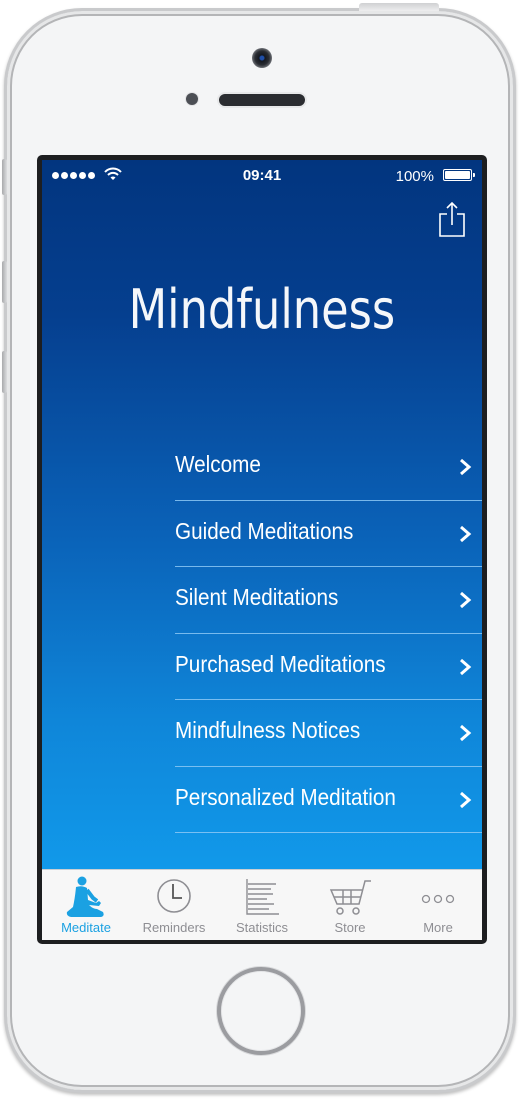  I want to click on menu-item-guided-meditations: Guided Meditations, so click(328, 534).